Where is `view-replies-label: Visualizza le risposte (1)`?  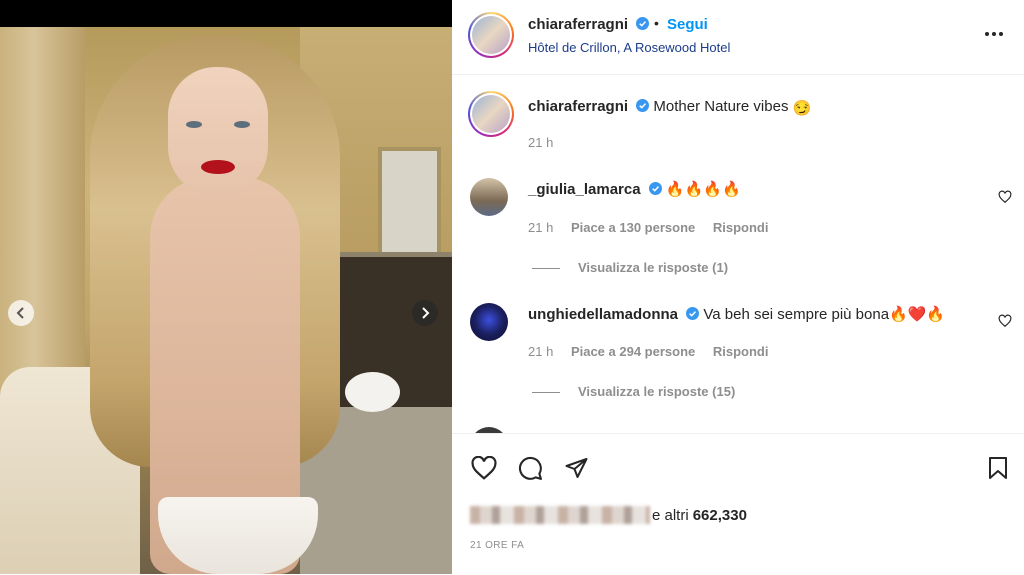
view-replies-label: Visualizza le risposte (1) is located at coordinates (653, 267).